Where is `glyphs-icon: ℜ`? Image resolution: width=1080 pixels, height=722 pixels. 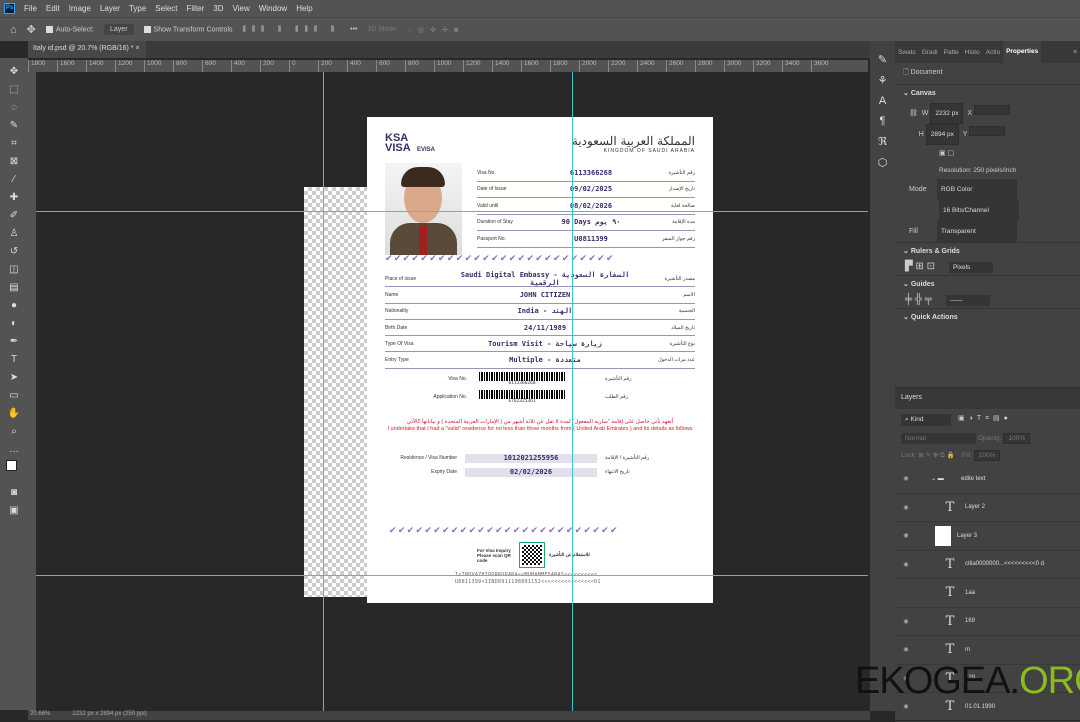
glyphs-icon: ℜ is located at coordinates (882, 141).